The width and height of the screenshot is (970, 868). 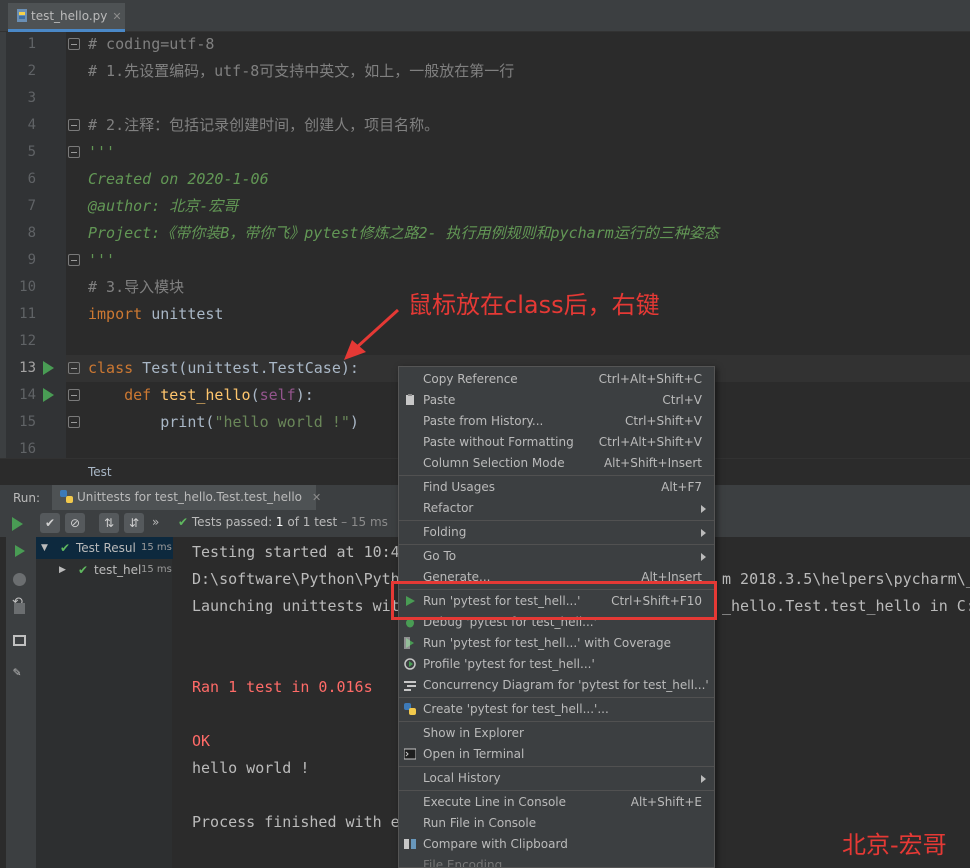 What do you see at coordinates (104, 548) in the screenshot?
I see `tree-row-root: ▼ ✔ Test Resul 15 ms` at bounding box center [104, 548].